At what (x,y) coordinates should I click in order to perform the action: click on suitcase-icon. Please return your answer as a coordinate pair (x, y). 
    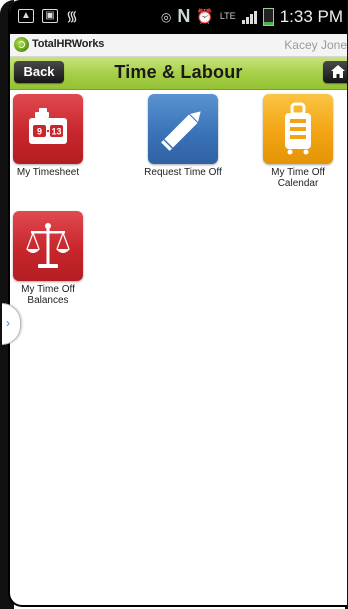
    Looking at the image, I should click on (298, 129).